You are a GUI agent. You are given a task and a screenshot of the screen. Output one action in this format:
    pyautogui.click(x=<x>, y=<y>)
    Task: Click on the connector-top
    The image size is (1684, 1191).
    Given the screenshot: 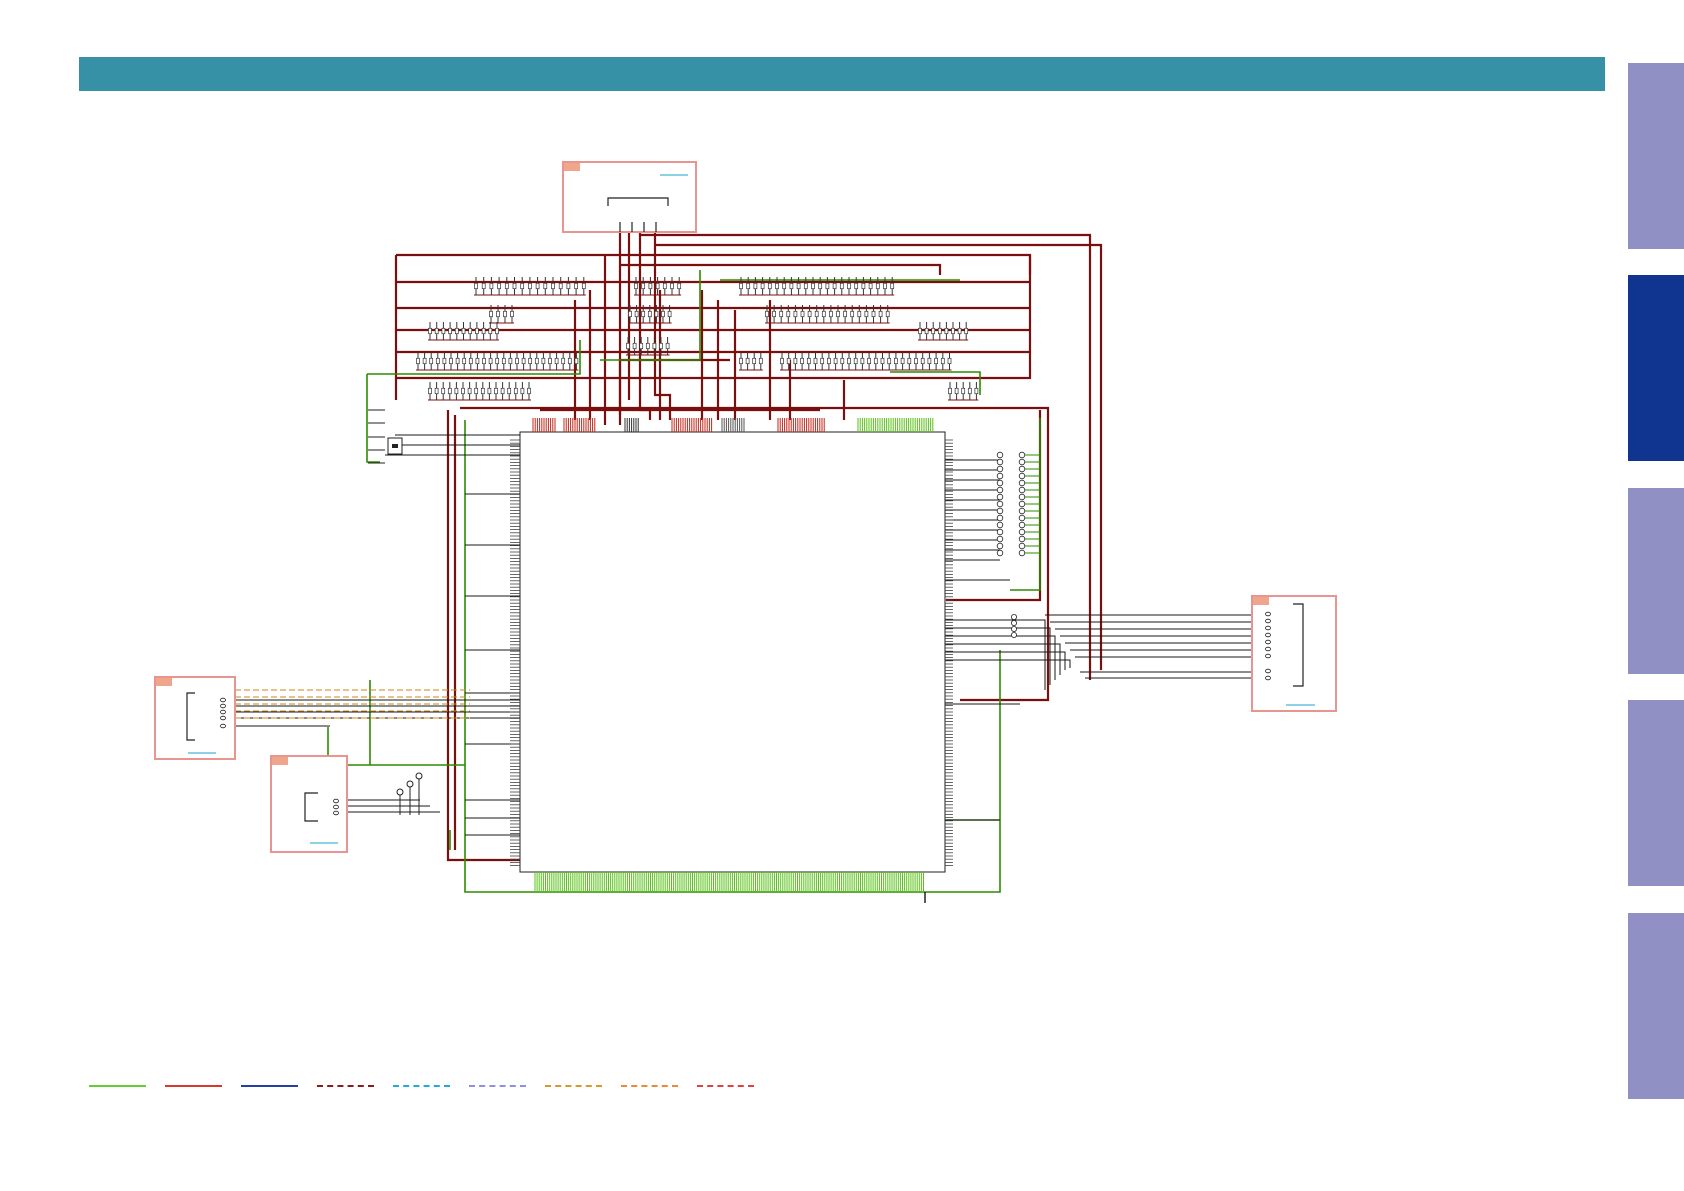 What is the action you would take?
    pyautogui.click(x=629, y=197)
    